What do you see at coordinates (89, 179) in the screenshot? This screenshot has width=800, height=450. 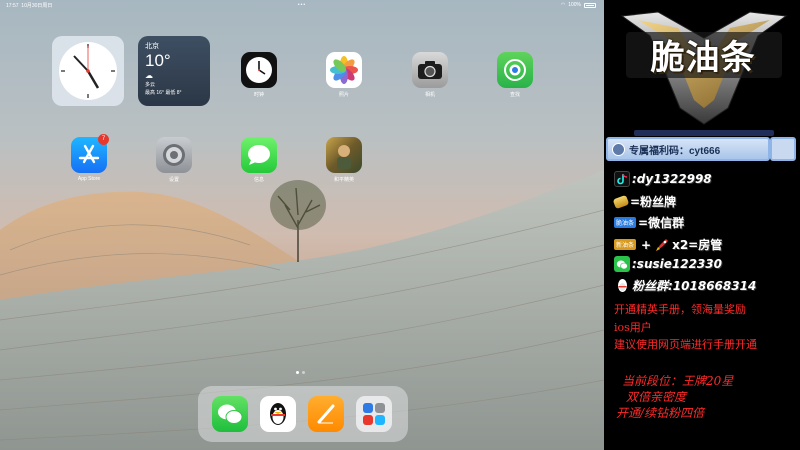 I see `app-label: App Store` at bounding box center [89, 179].